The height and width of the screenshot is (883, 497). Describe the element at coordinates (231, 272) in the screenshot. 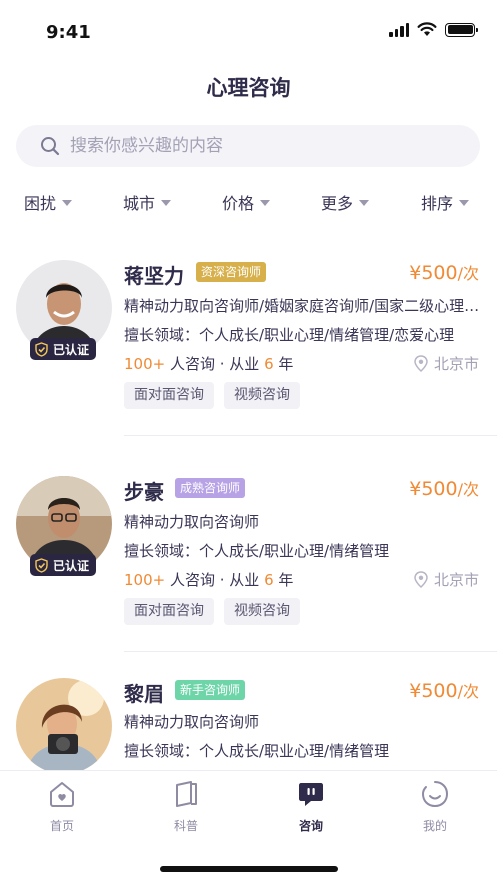

I see `level-tag: 资深咨询师` at that location.